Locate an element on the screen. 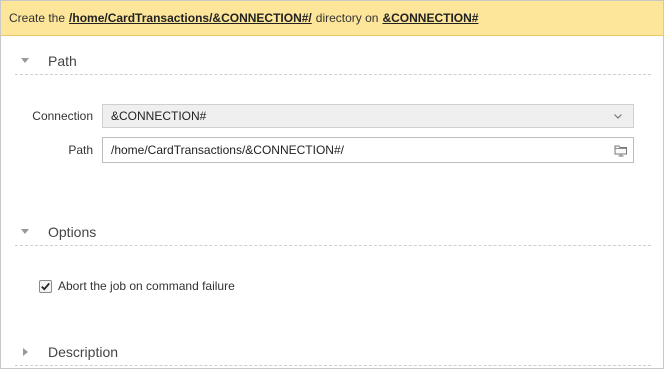 The image size is (664, 369). banner-connection-link: &CONNECTION# is located at coordinates (430, 18).